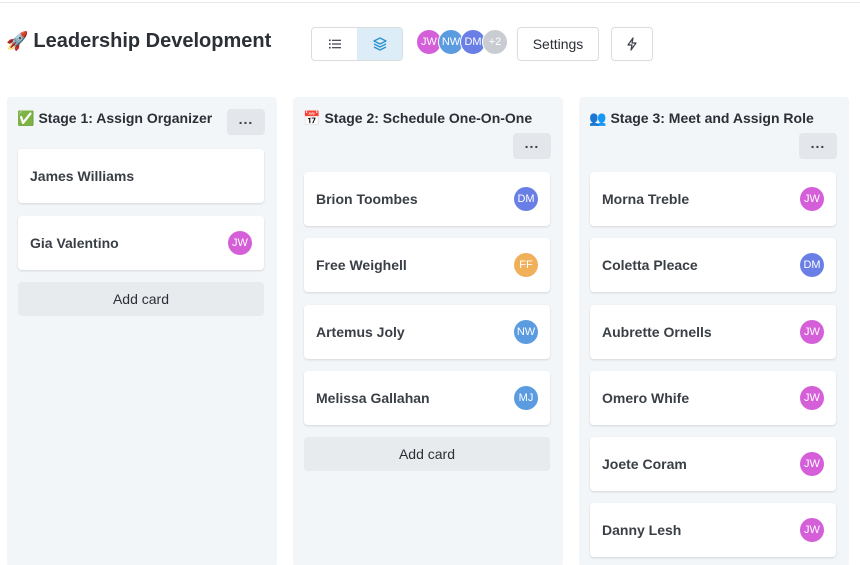 The image size is (860, 565). Describe the element at coordinates (373, 398) in the screenshot. I see `card-title: Melissa Gallahan` at that location.